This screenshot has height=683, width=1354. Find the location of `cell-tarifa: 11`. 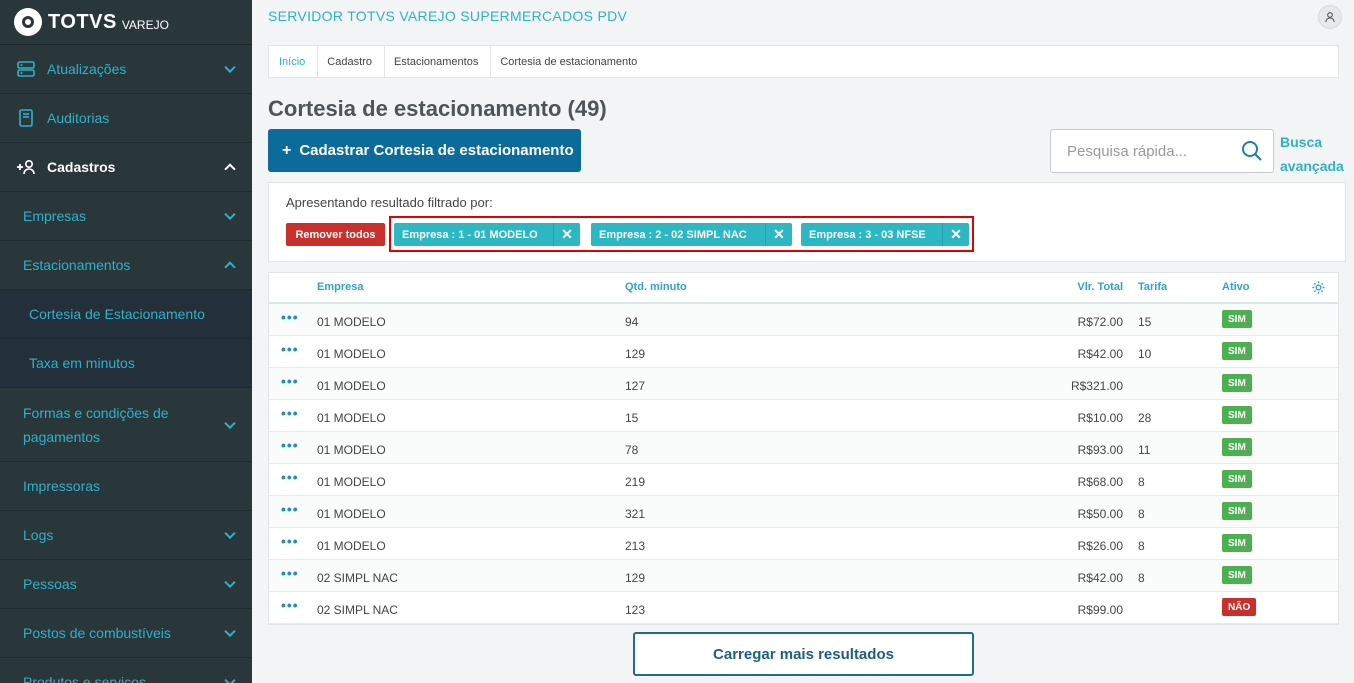

cell-tarifa: 11 is located at coordinates (1144, 450).